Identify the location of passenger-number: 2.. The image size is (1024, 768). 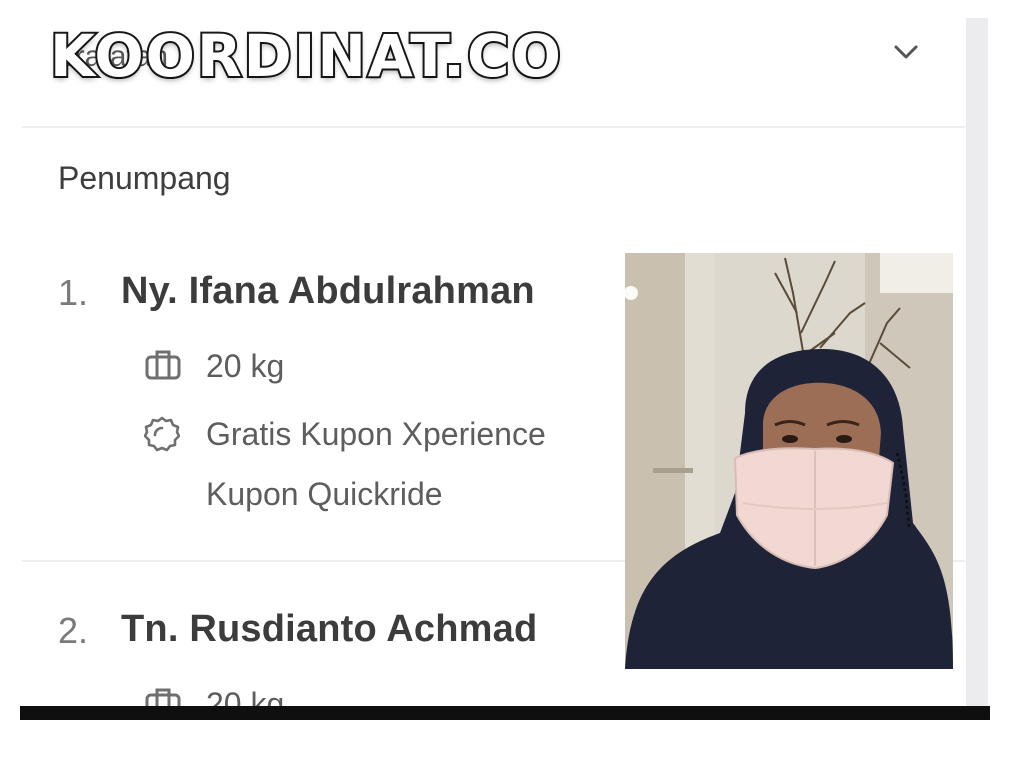
(73, 630).